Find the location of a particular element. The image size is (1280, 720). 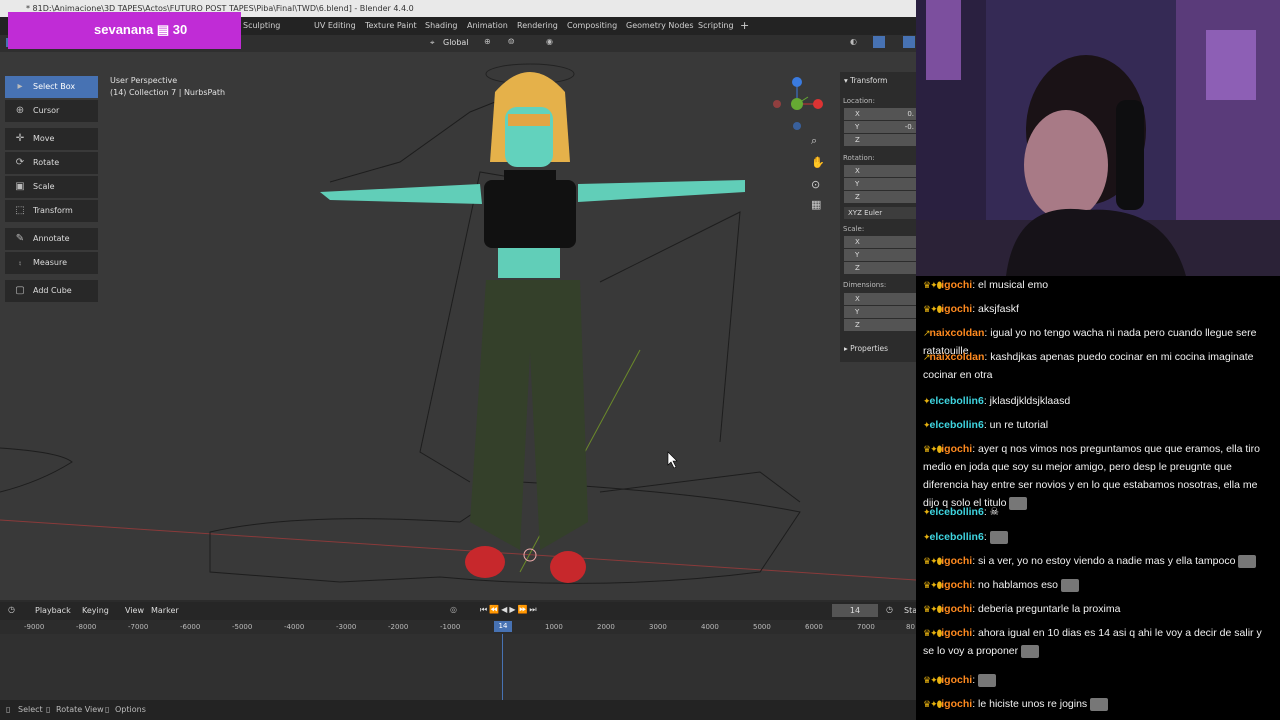

location-y-field: Y -0. is located at coordinates (880, 127).